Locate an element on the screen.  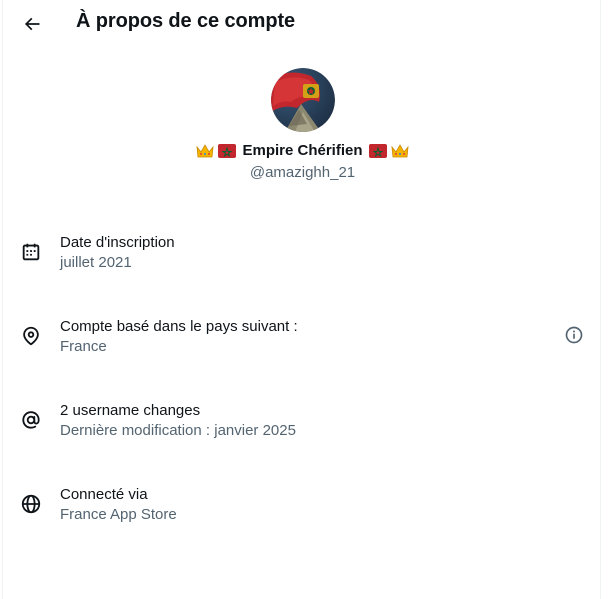
at-sign-icon is located at coordinates (31, 420).